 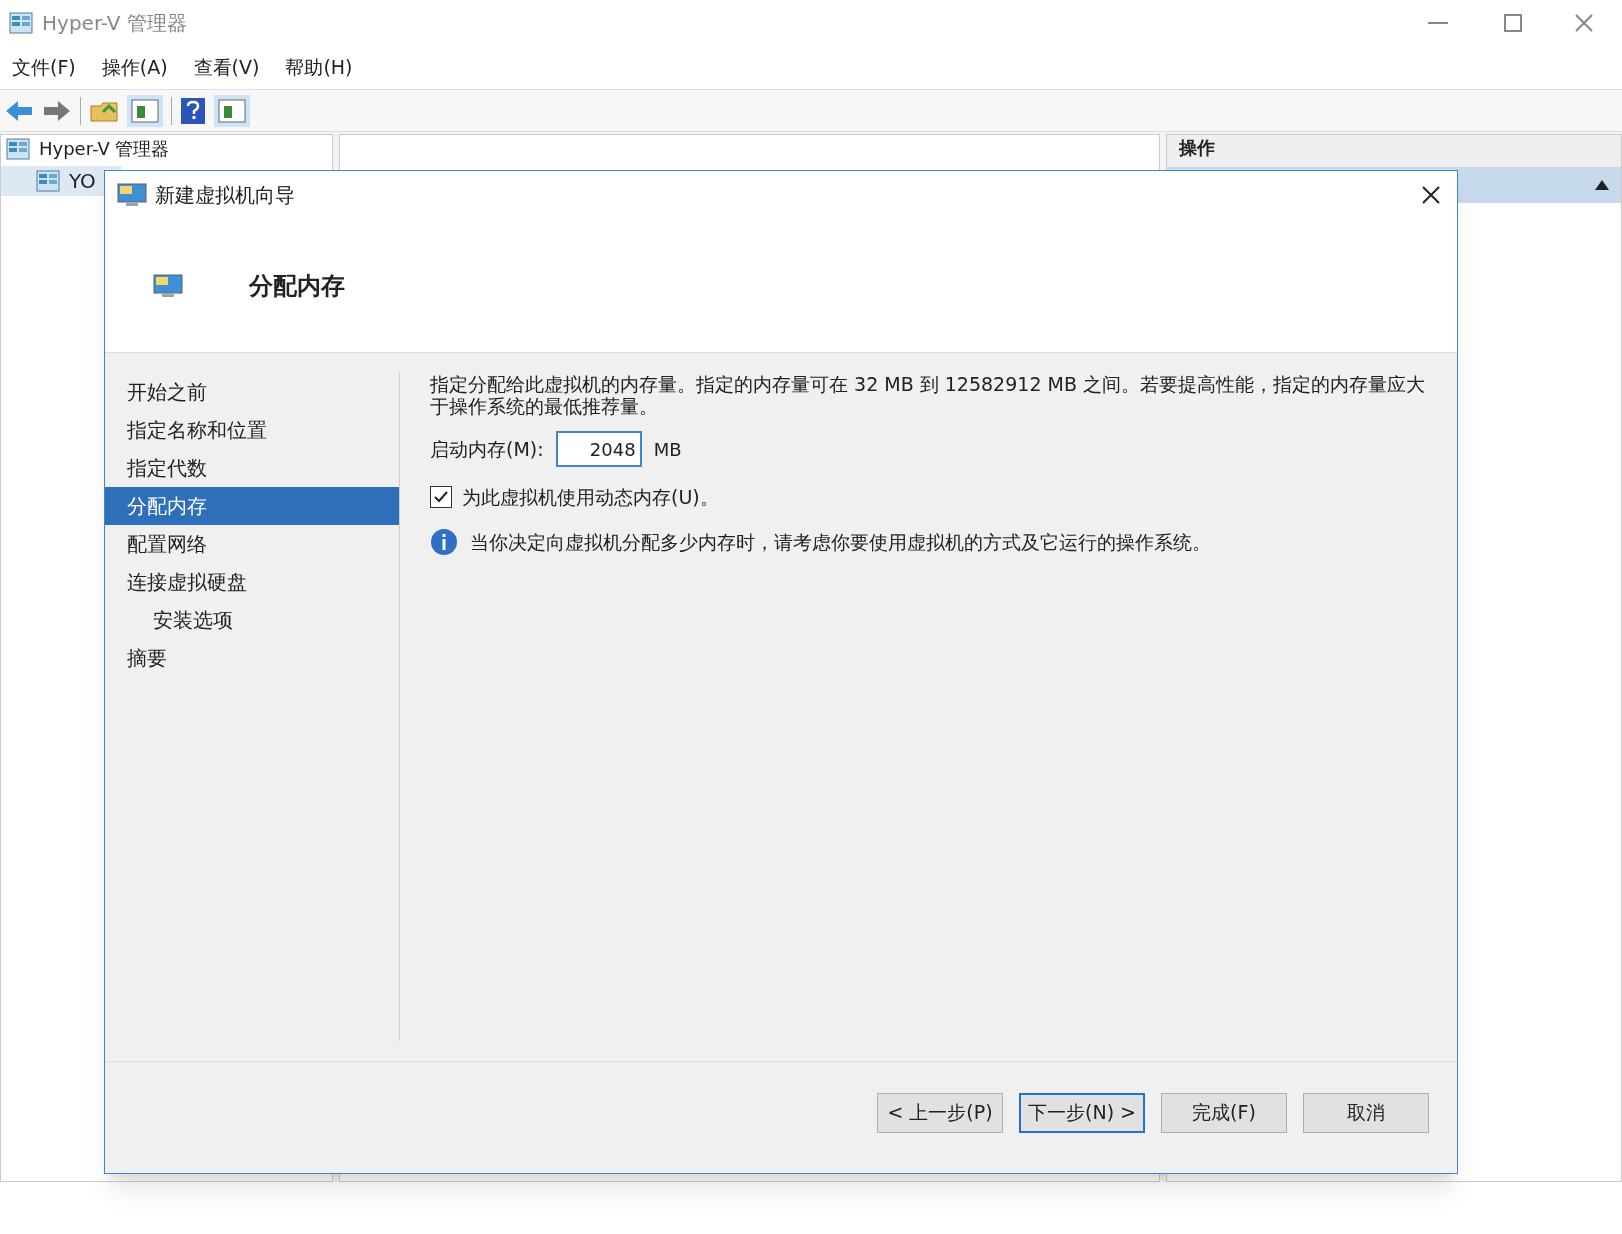 What do you see at coordinates (18, 149) in the screenshot?
I see `server-group-icon` at bounding box center [18, 149].